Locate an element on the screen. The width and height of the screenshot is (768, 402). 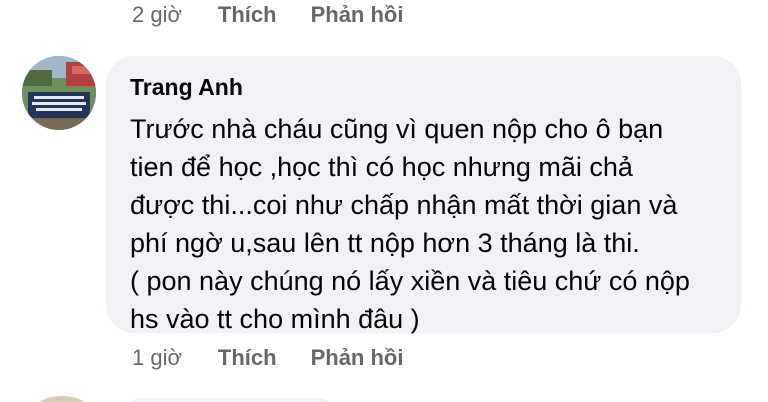
previous-comment-actions: 2 giờ Thích Phản hồi is located at coordinates (284, 15).